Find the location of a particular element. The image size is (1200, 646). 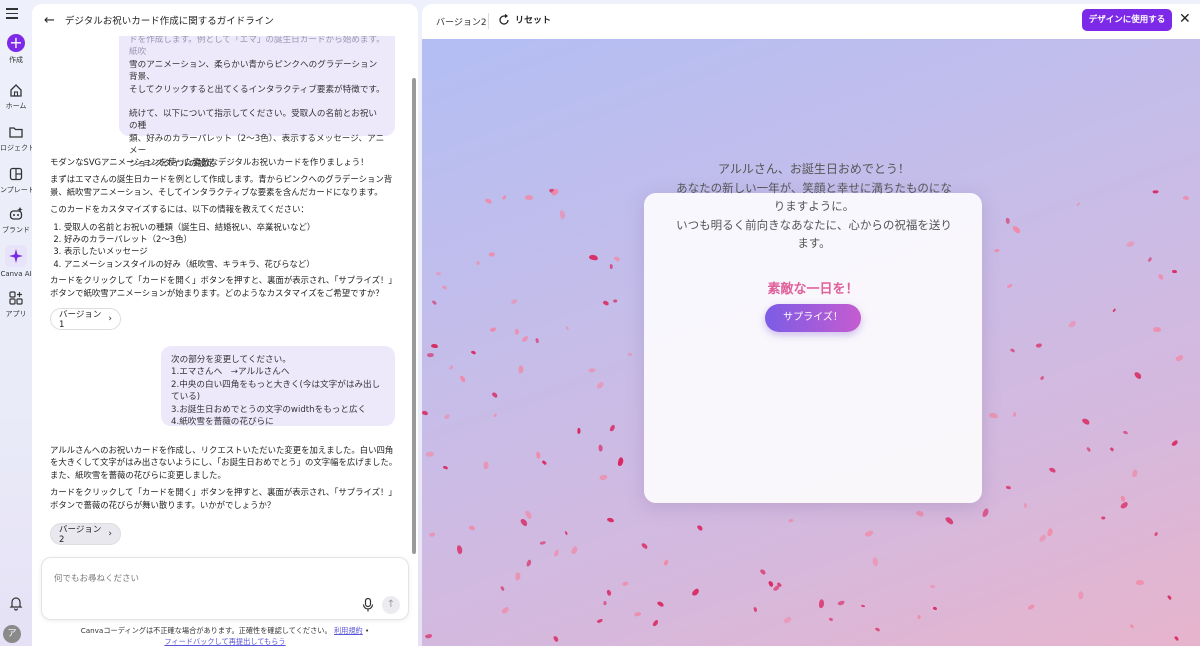

reset-button: リセット is located at coordinates (524, 19).